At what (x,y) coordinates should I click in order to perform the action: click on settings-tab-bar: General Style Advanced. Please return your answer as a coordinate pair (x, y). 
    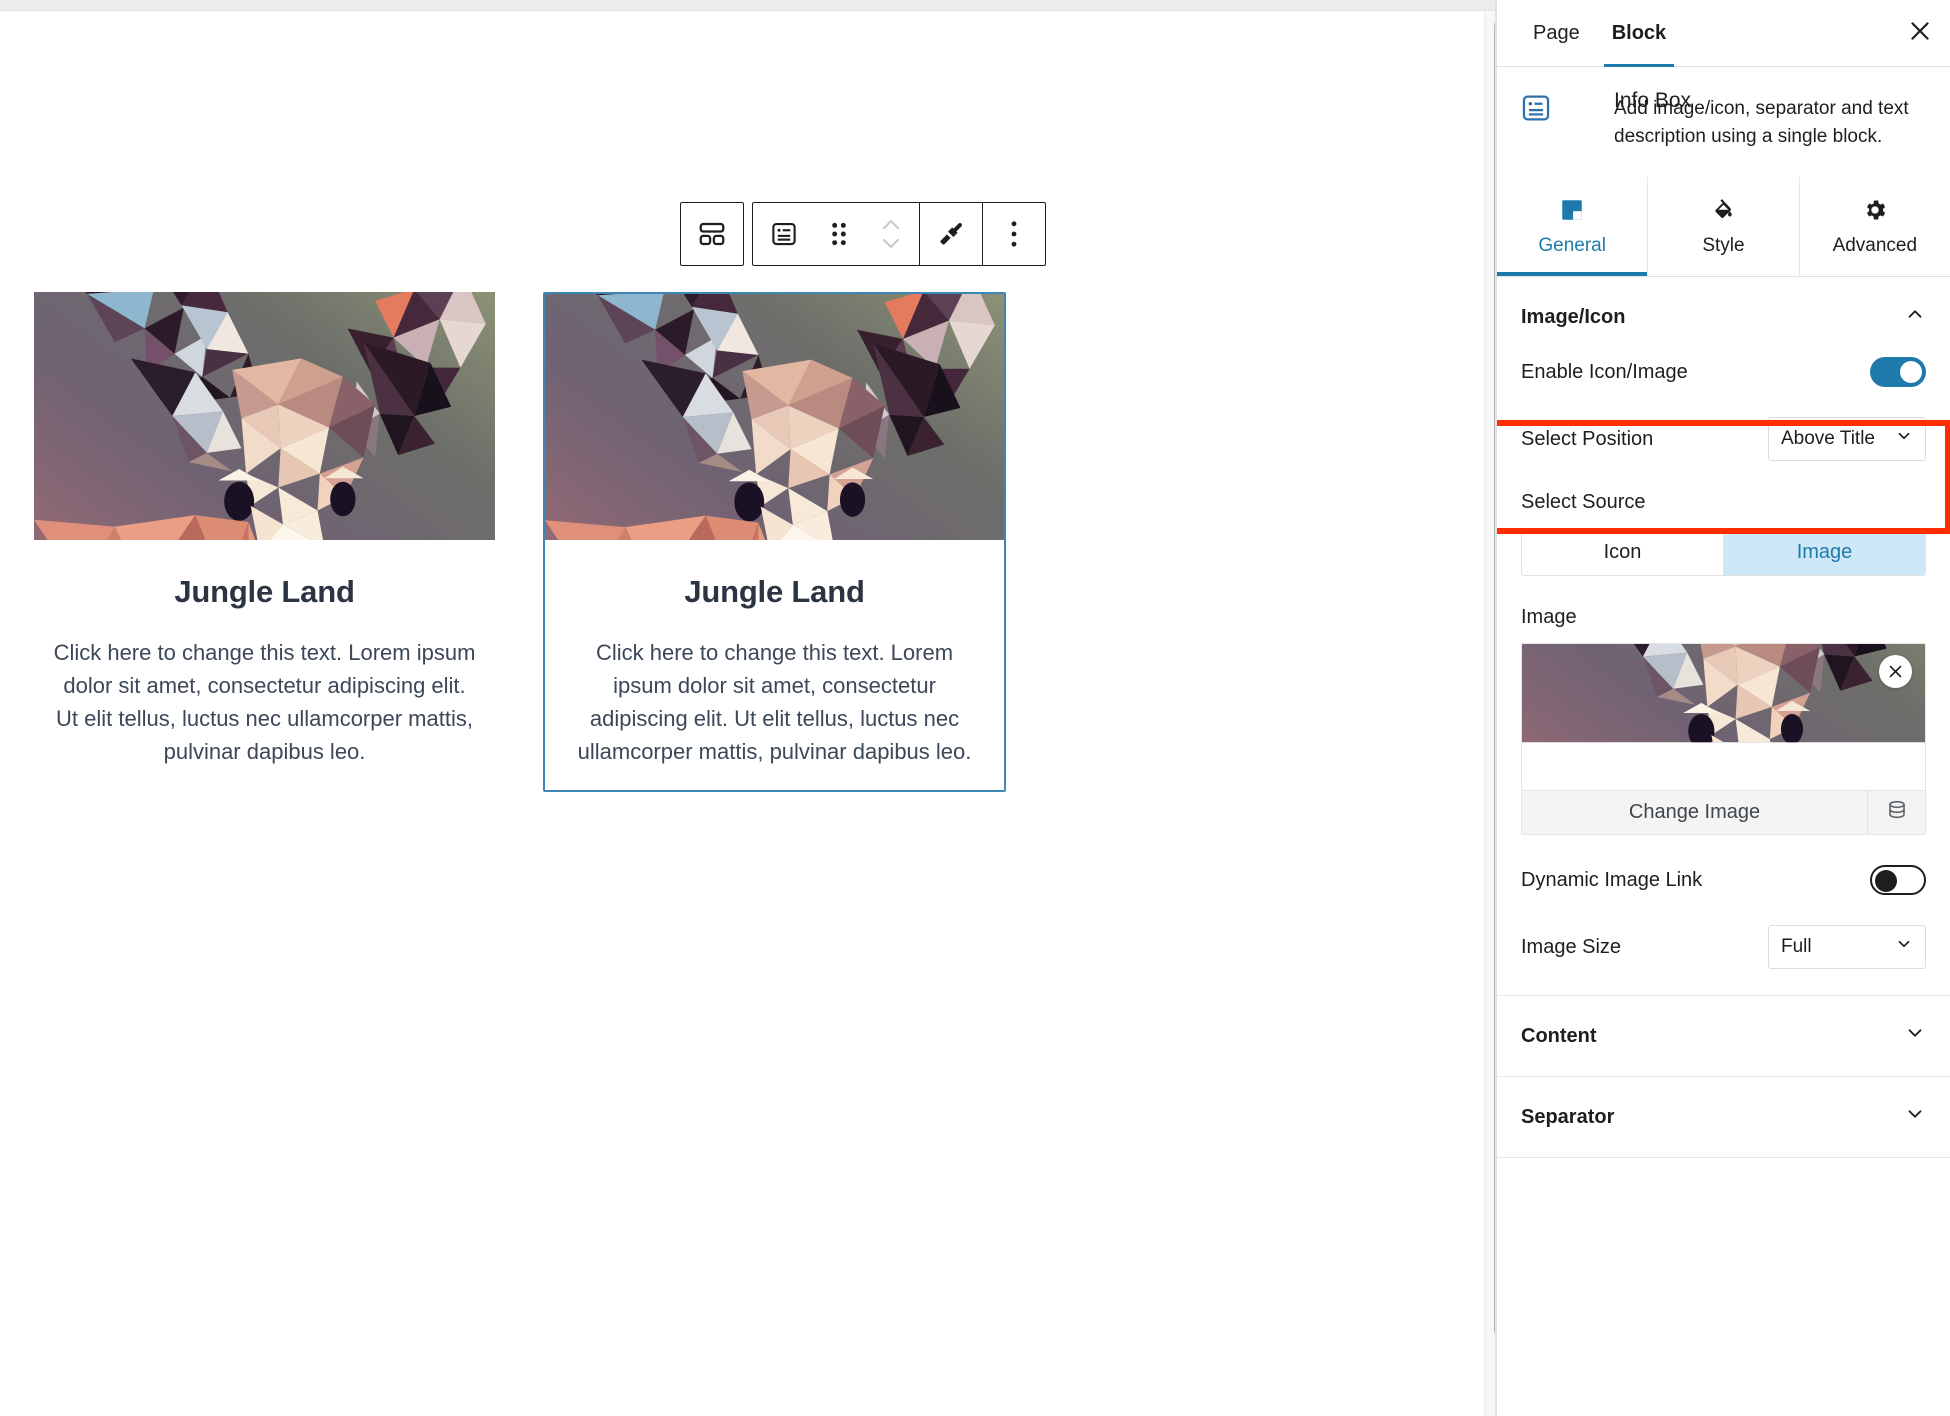
    Looking at the image, I should click on (1723, 227).